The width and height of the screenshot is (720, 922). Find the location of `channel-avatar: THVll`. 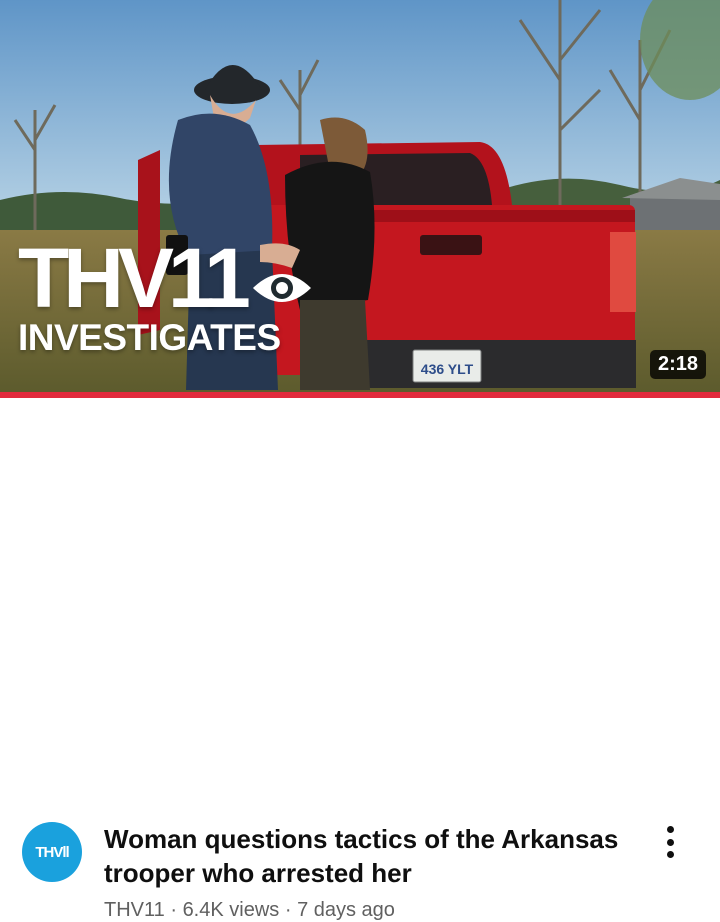

channel-avatar: THVll is located at coordinates (52, 852).